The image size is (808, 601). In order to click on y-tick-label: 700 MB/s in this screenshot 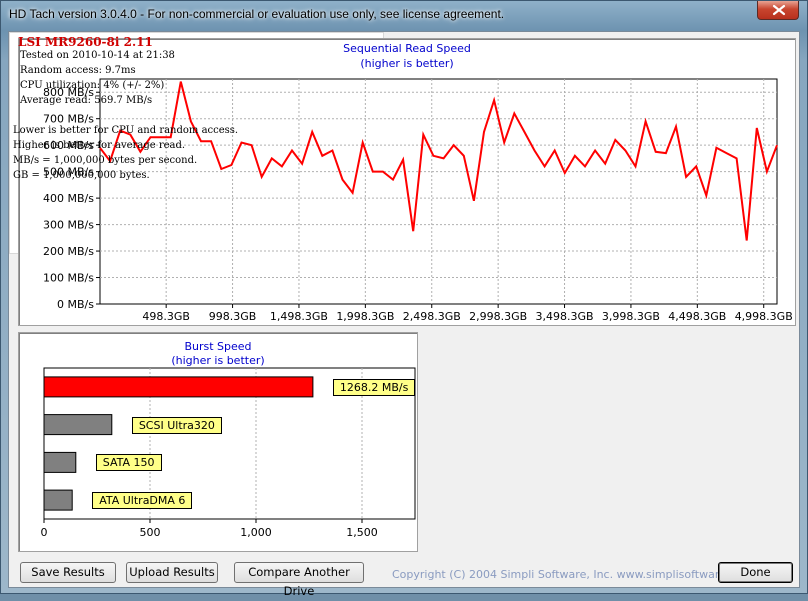, I will do `click(68, 119)`.